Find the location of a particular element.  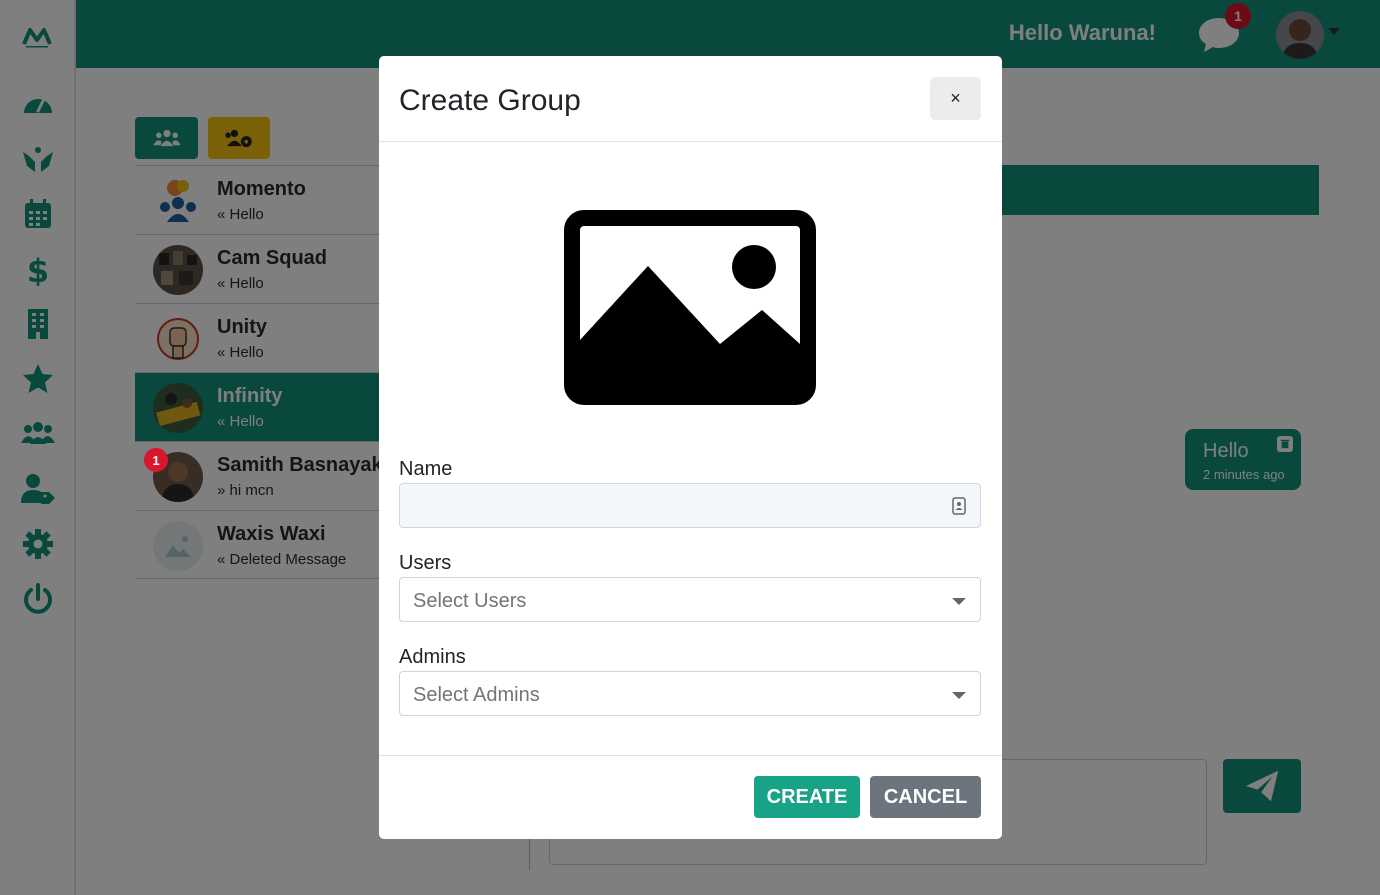

cancel-button: CANCEL is located at coordinates (925, 797).